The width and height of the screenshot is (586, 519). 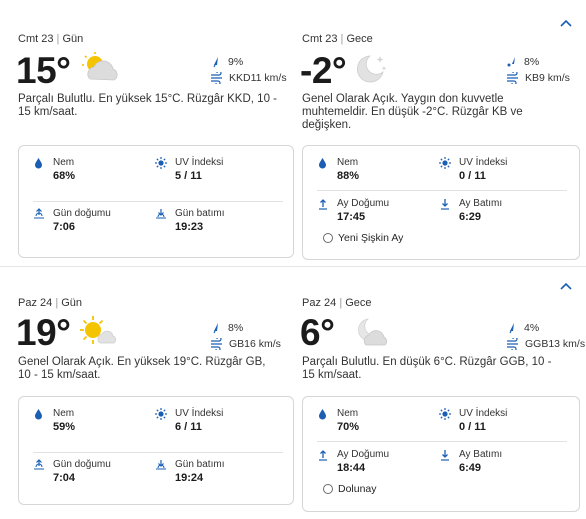 What do you see at coordinates (236, 62) in the screenshot?
I see `precip-value: 9%` at bounding box center [236, 62].